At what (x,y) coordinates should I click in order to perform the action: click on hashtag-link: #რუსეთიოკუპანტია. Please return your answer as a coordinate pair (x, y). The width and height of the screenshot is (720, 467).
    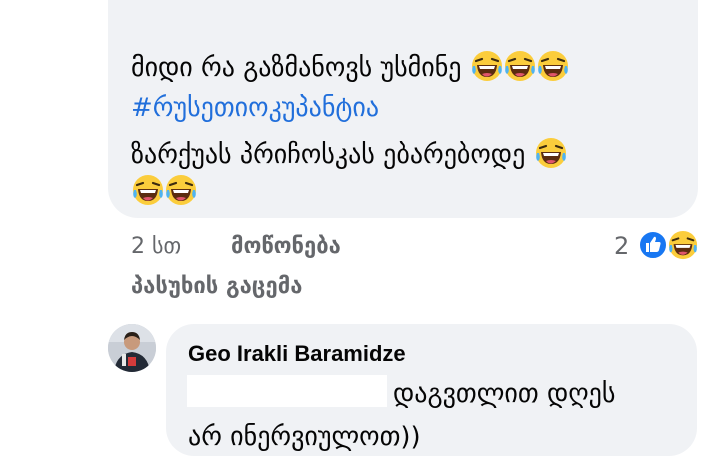
    Looking at the image, I should click on (255, 108).